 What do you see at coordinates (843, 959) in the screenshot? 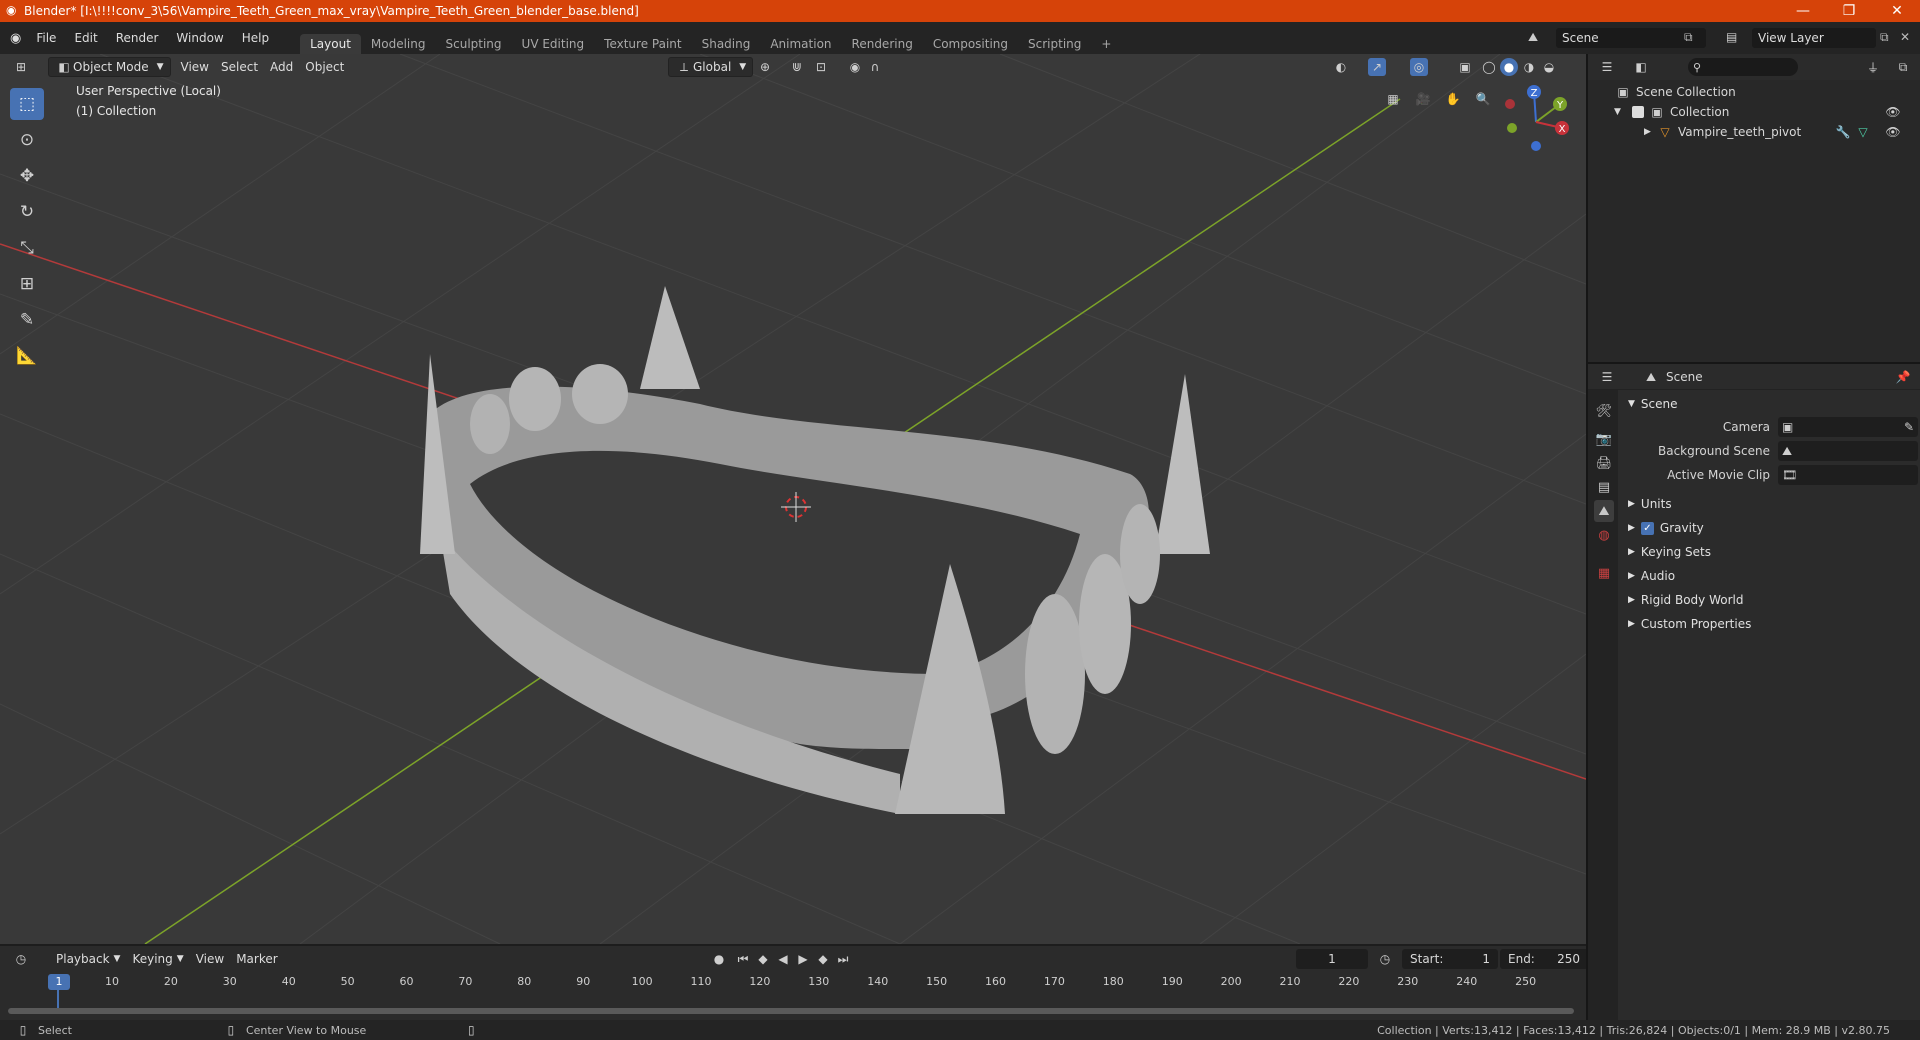
I see `jump-end-icon: ⏭` at bounding box center [843, 959].